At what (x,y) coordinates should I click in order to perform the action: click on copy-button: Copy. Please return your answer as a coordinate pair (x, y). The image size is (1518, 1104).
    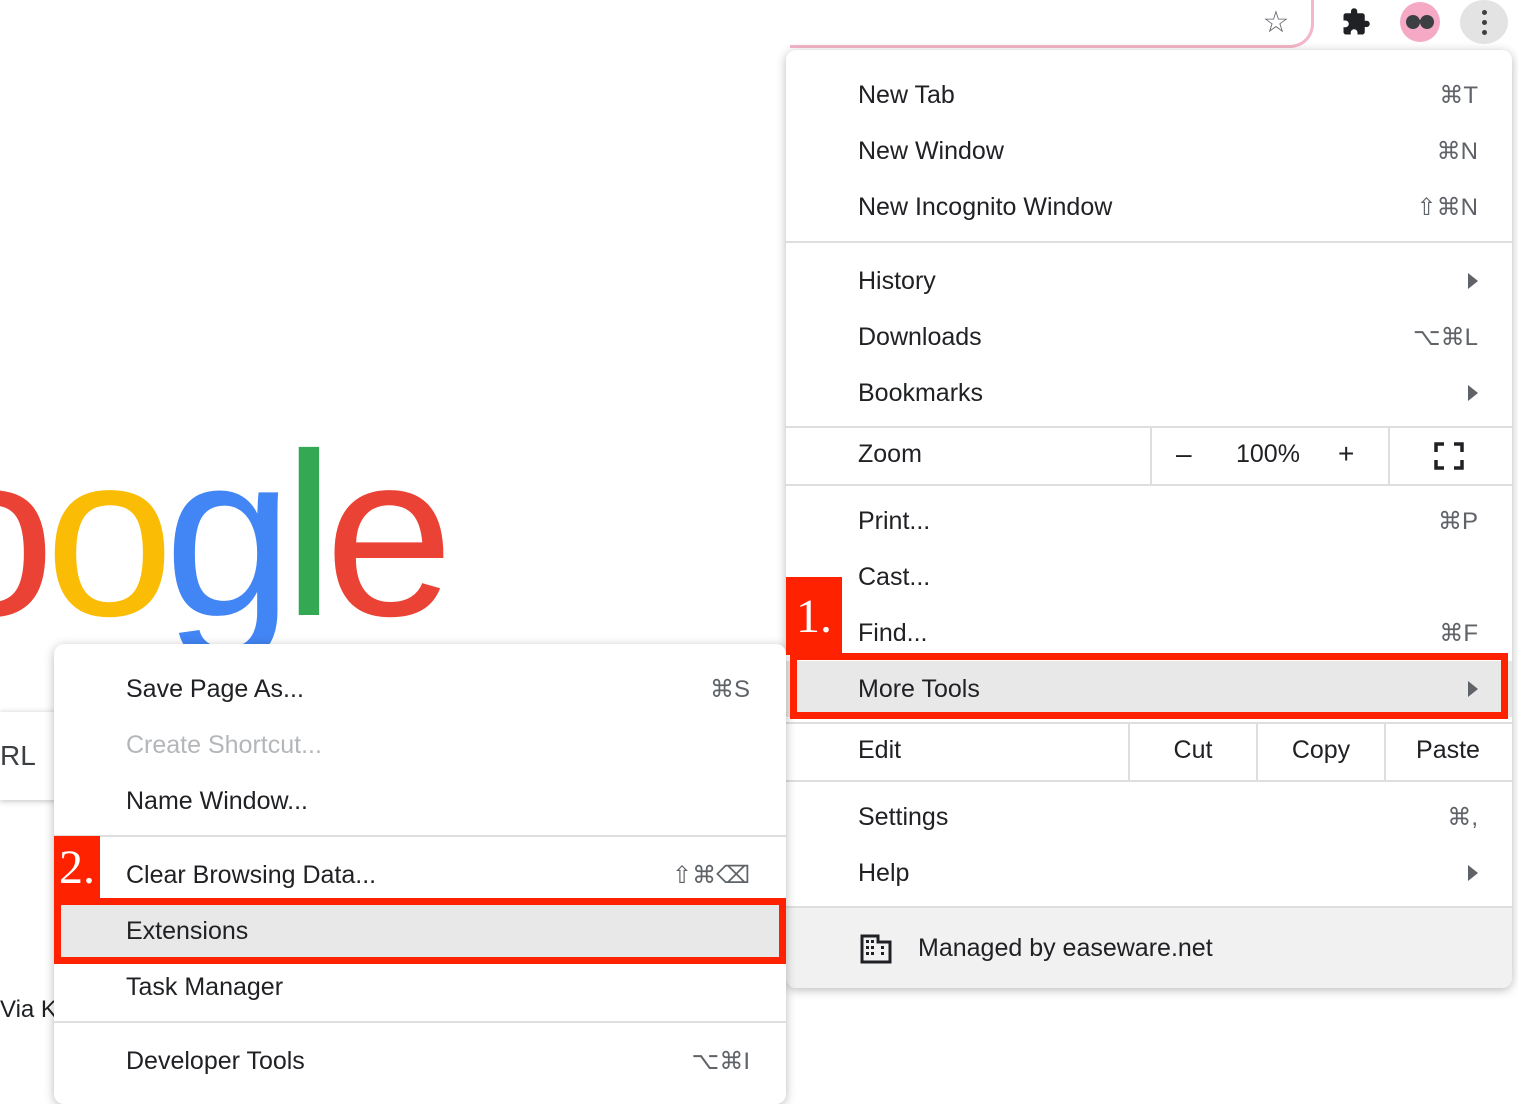
    Looking at the image, I should click on (1321, 750).